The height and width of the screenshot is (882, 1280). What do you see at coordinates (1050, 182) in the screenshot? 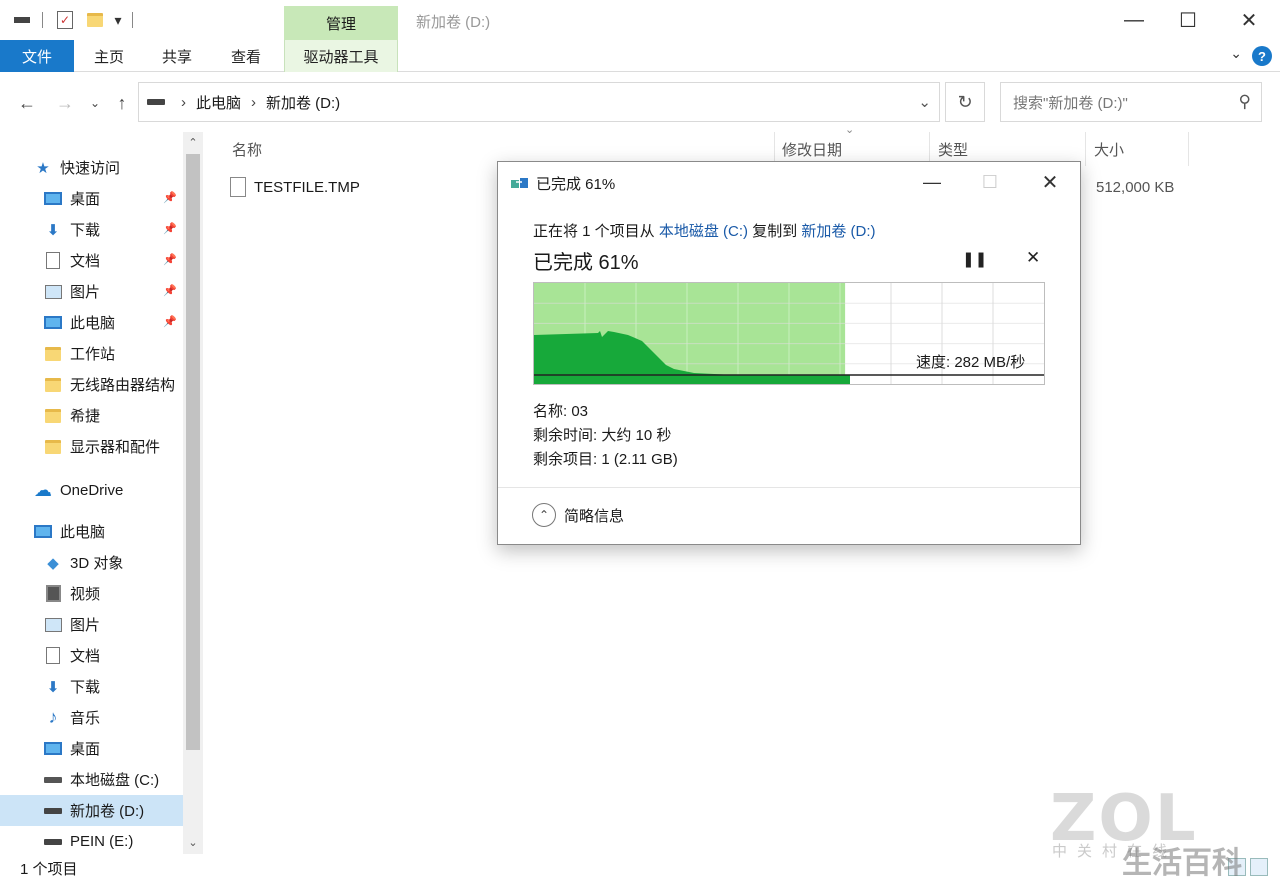
I see `dialog-close-button: ✕` at bounding box center [1050, 182].